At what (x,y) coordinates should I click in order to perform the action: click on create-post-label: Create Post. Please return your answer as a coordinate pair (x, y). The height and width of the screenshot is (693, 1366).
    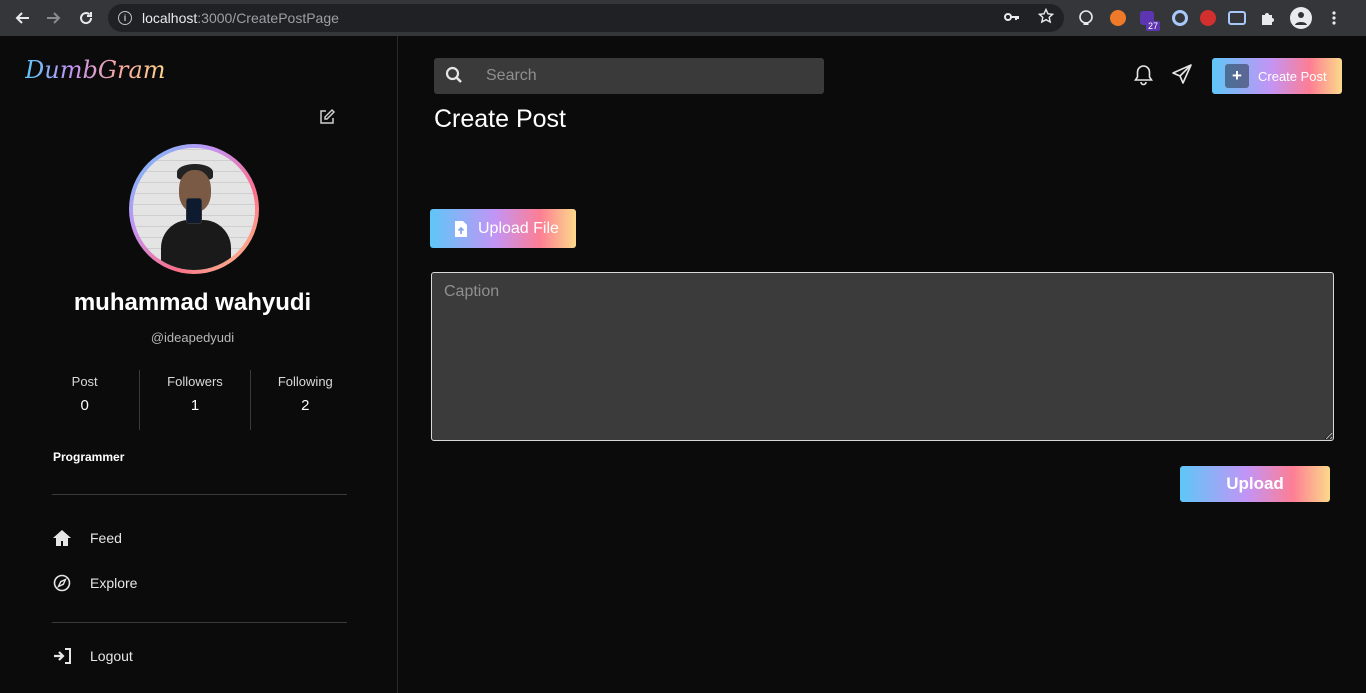
    Looking at the image, I should click on (1292, 76).